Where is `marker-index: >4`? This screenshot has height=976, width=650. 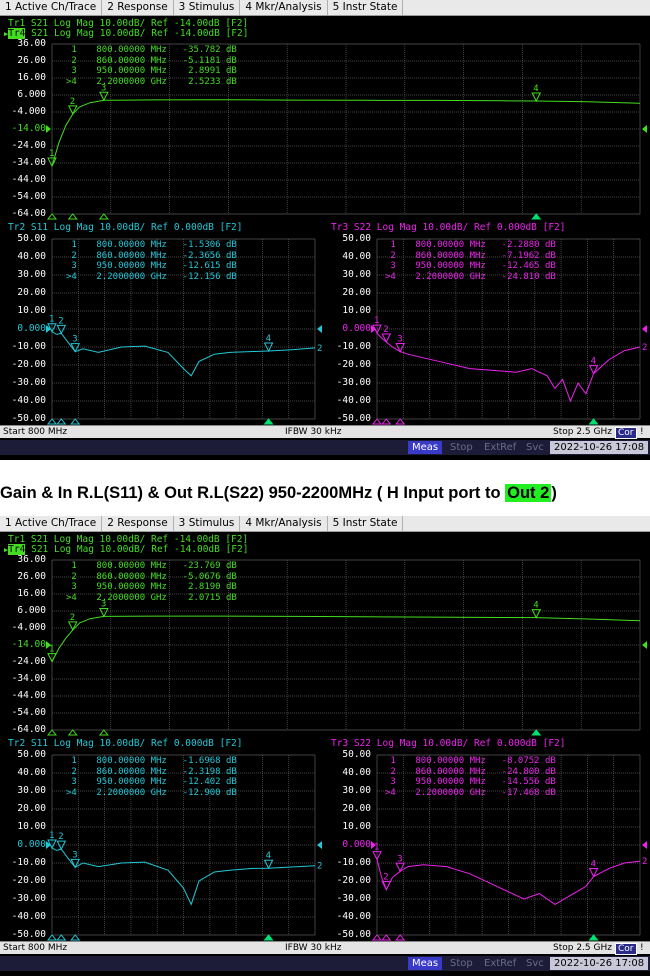
marker-index: >4 is located at coordinates (71, 81).